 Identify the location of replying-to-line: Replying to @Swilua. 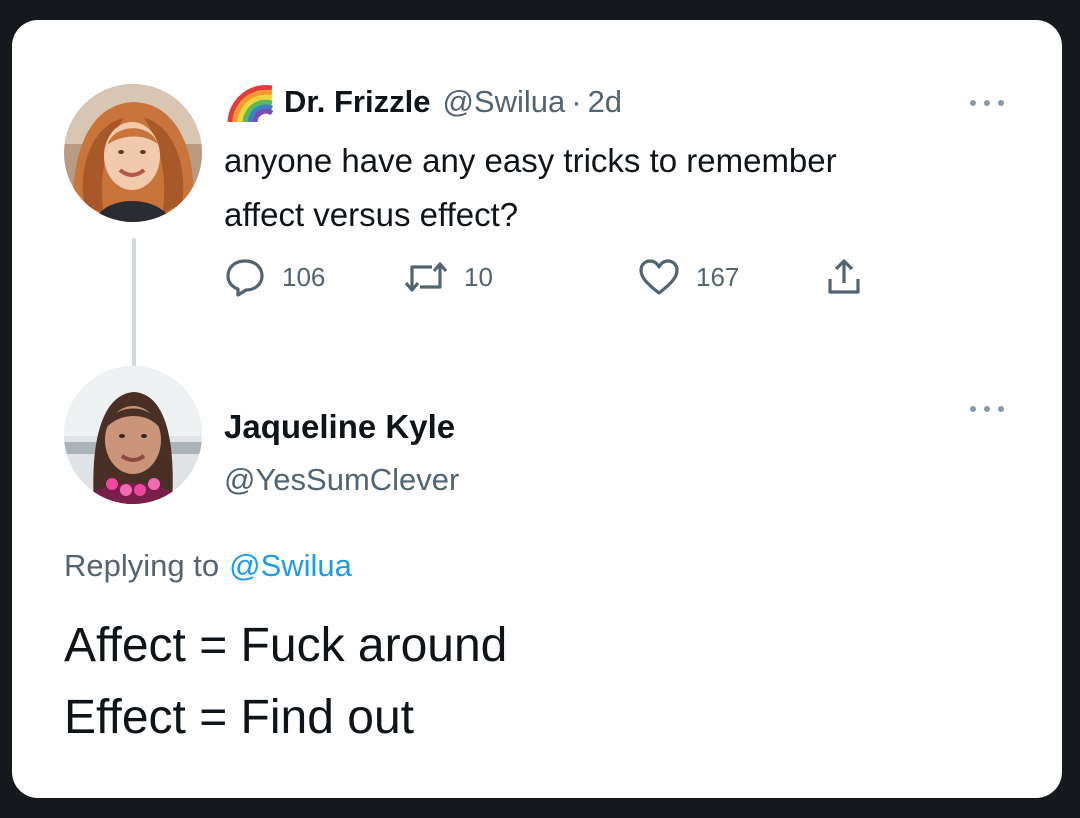
(208, 566).